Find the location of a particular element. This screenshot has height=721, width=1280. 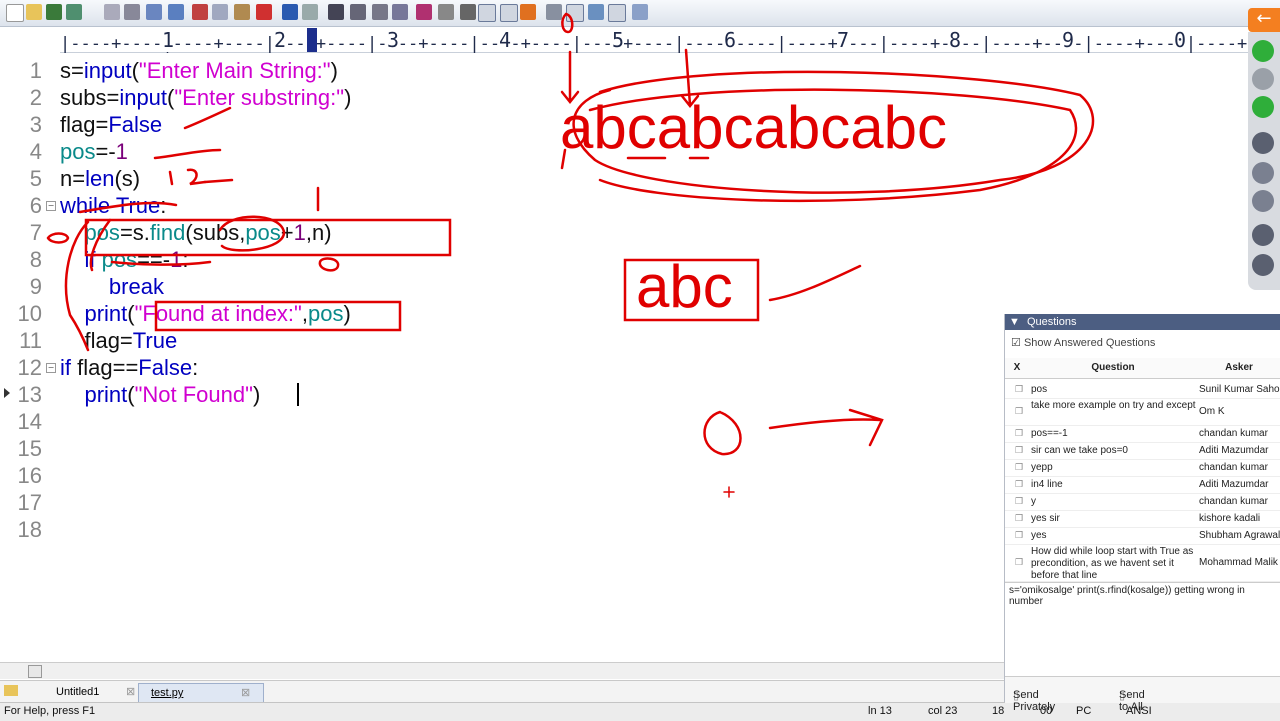

annotation-zero is located at coordinates (567, 23).